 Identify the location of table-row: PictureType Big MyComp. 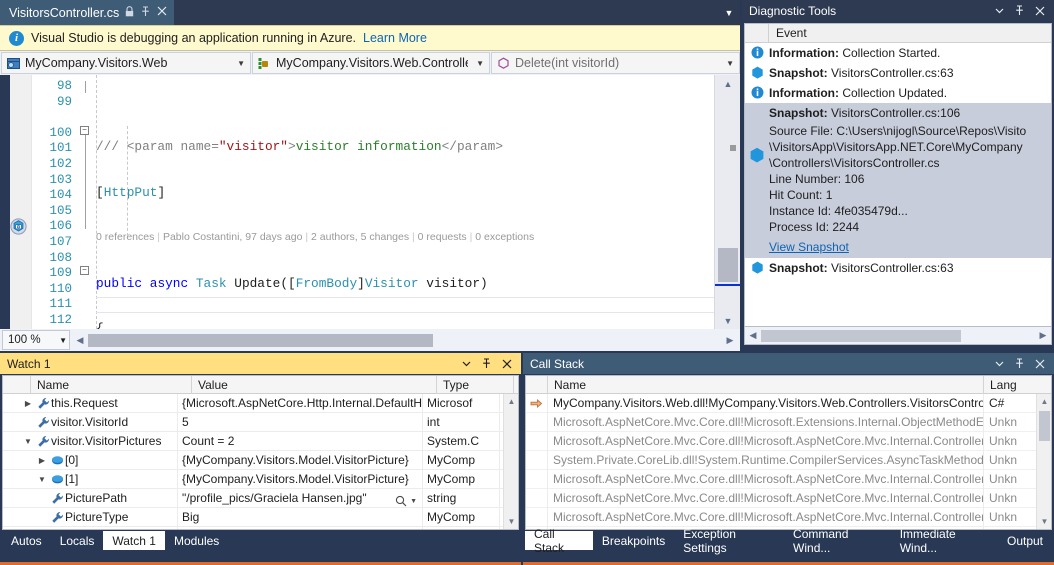
(260, 517).